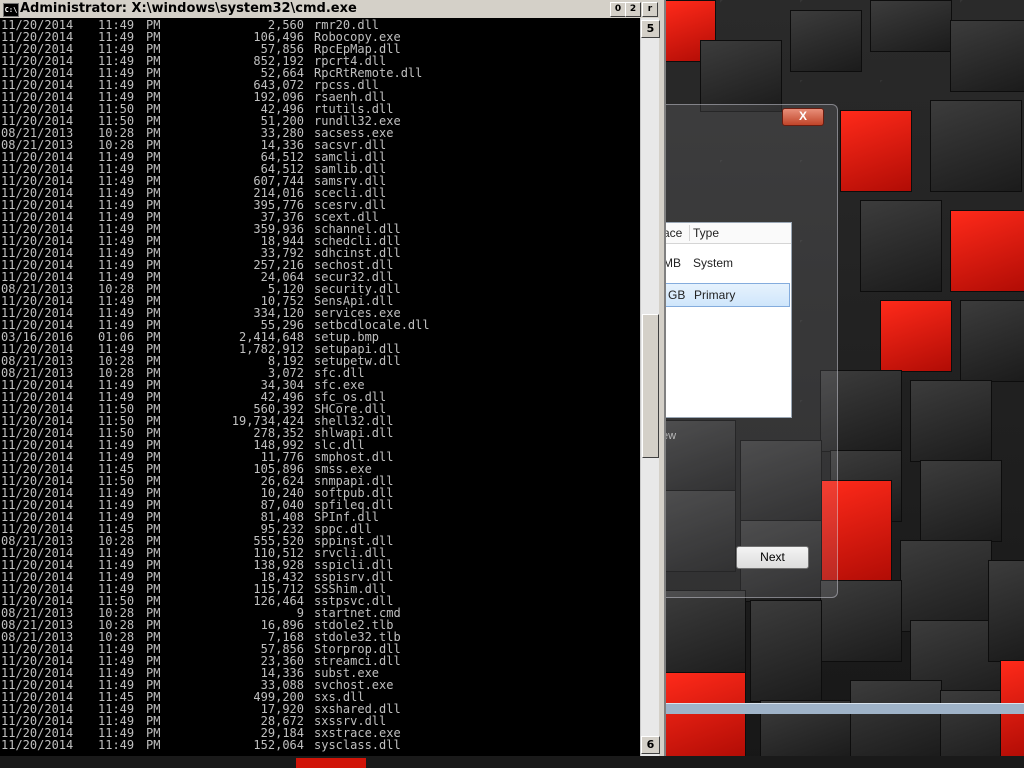 This screenshot has height=768, width=1024. I want to click on listing-row: 11/20/2014 11:49 PM 152,064 sysclass.dll, so click(320, 745).